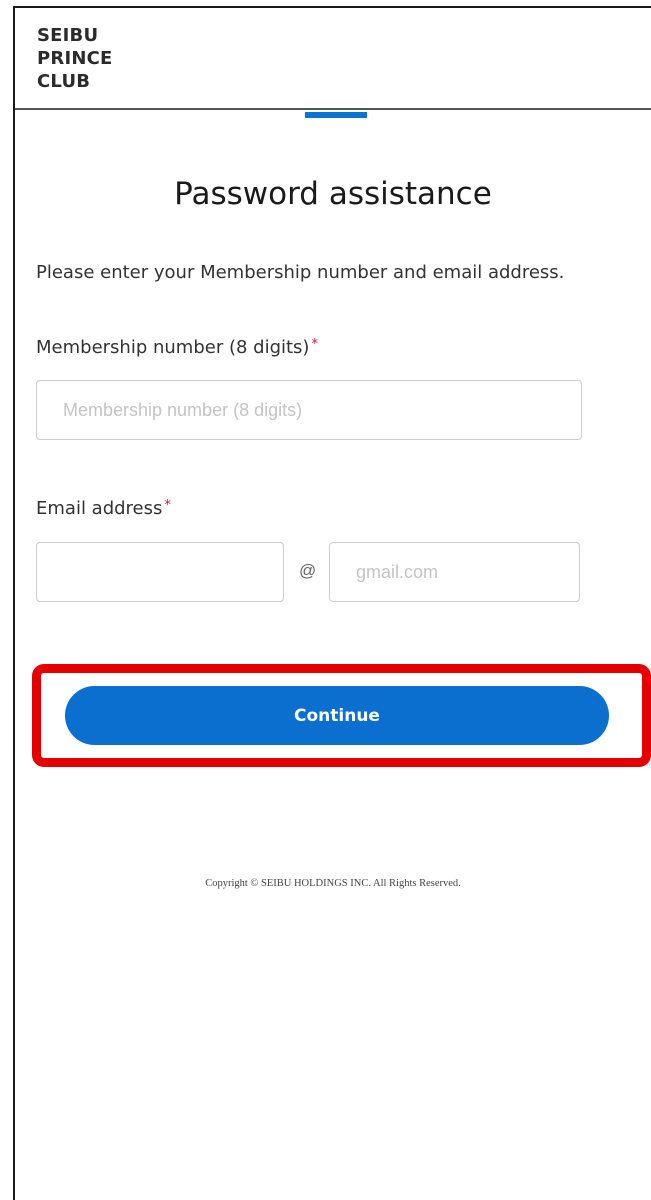 This screenshot has height=1200, width=651. What do you see at coordinates (64, 81) in the screenshot?
I see `logo-line-3: CLUB` at bounding box center [64, 81].